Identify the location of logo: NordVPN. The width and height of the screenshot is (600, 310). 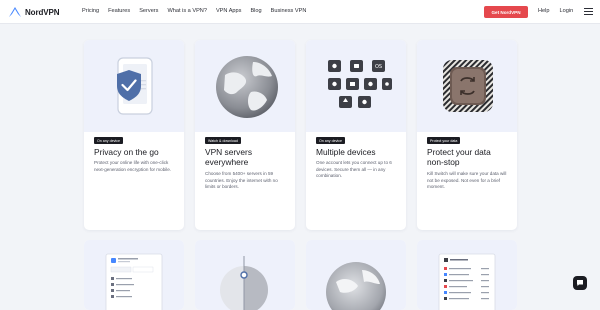
(34, 12).